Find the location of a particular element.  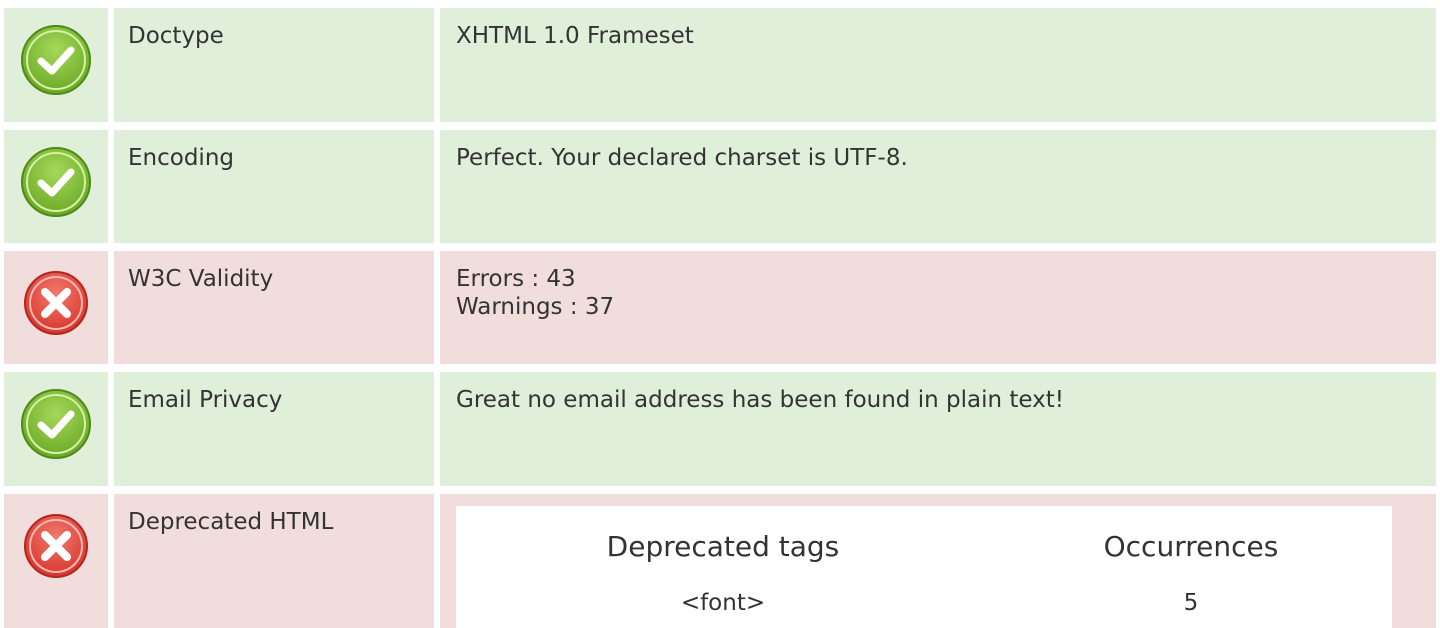

column-header-occurrences: Occurrences is located at coordinates (1191, 546).